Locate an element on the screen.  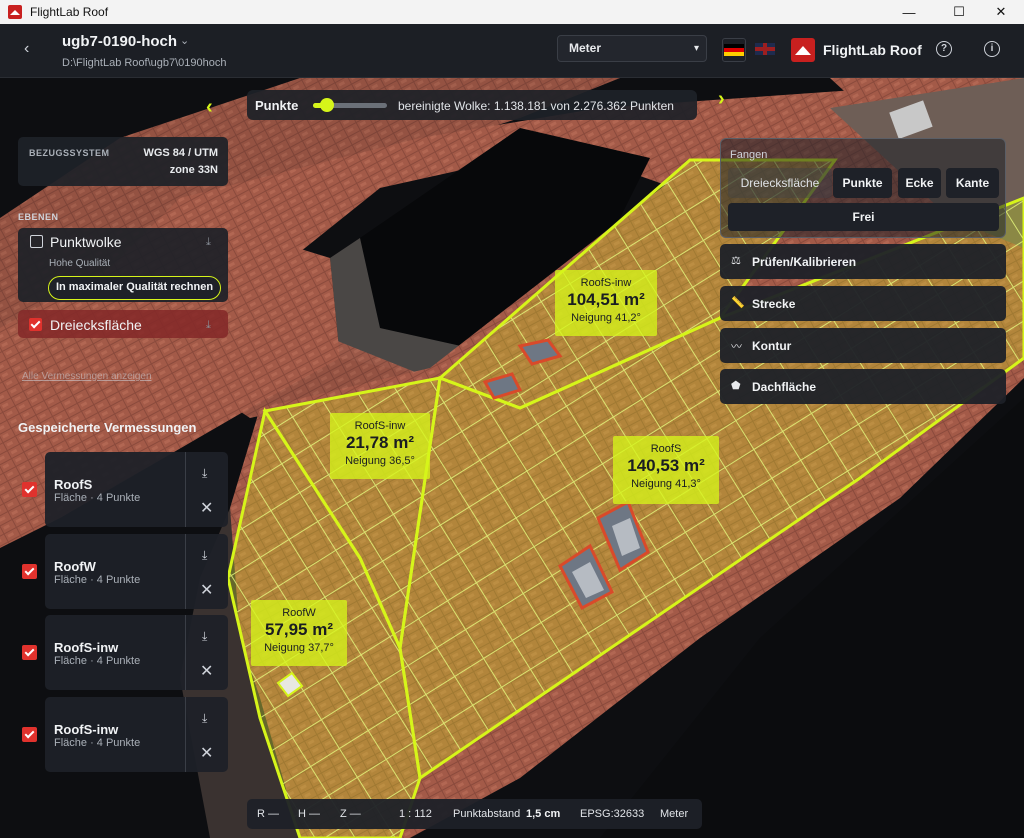
project-path: D:\FlightLab Roof\ugb7\0190hoch is located at coordinates (144, 63).